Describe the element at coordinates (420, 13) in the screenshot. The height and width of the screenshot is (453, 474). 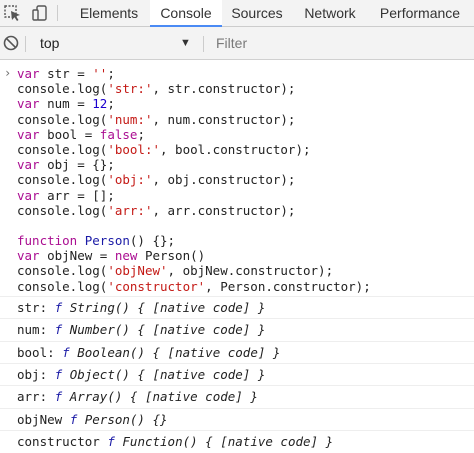
I see `tab-performance: Performance` at that location.